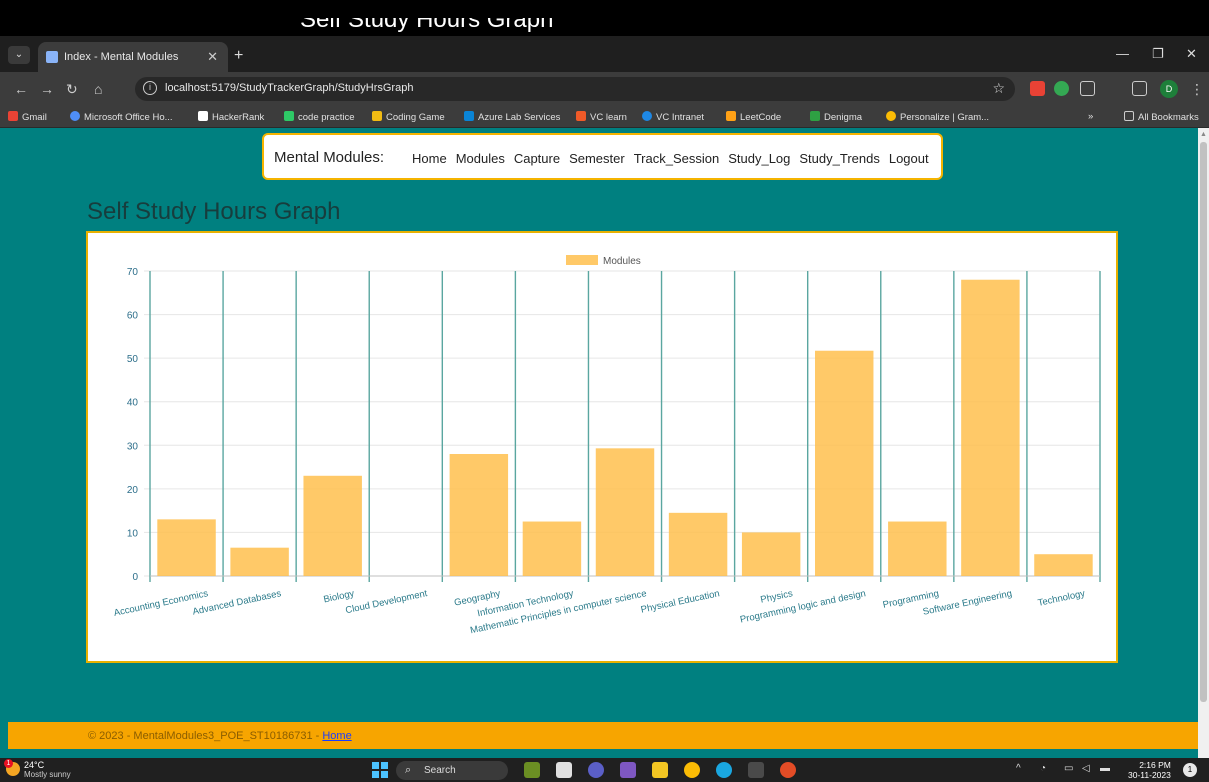  I want to click on folder-icon, so click(1129, 116).